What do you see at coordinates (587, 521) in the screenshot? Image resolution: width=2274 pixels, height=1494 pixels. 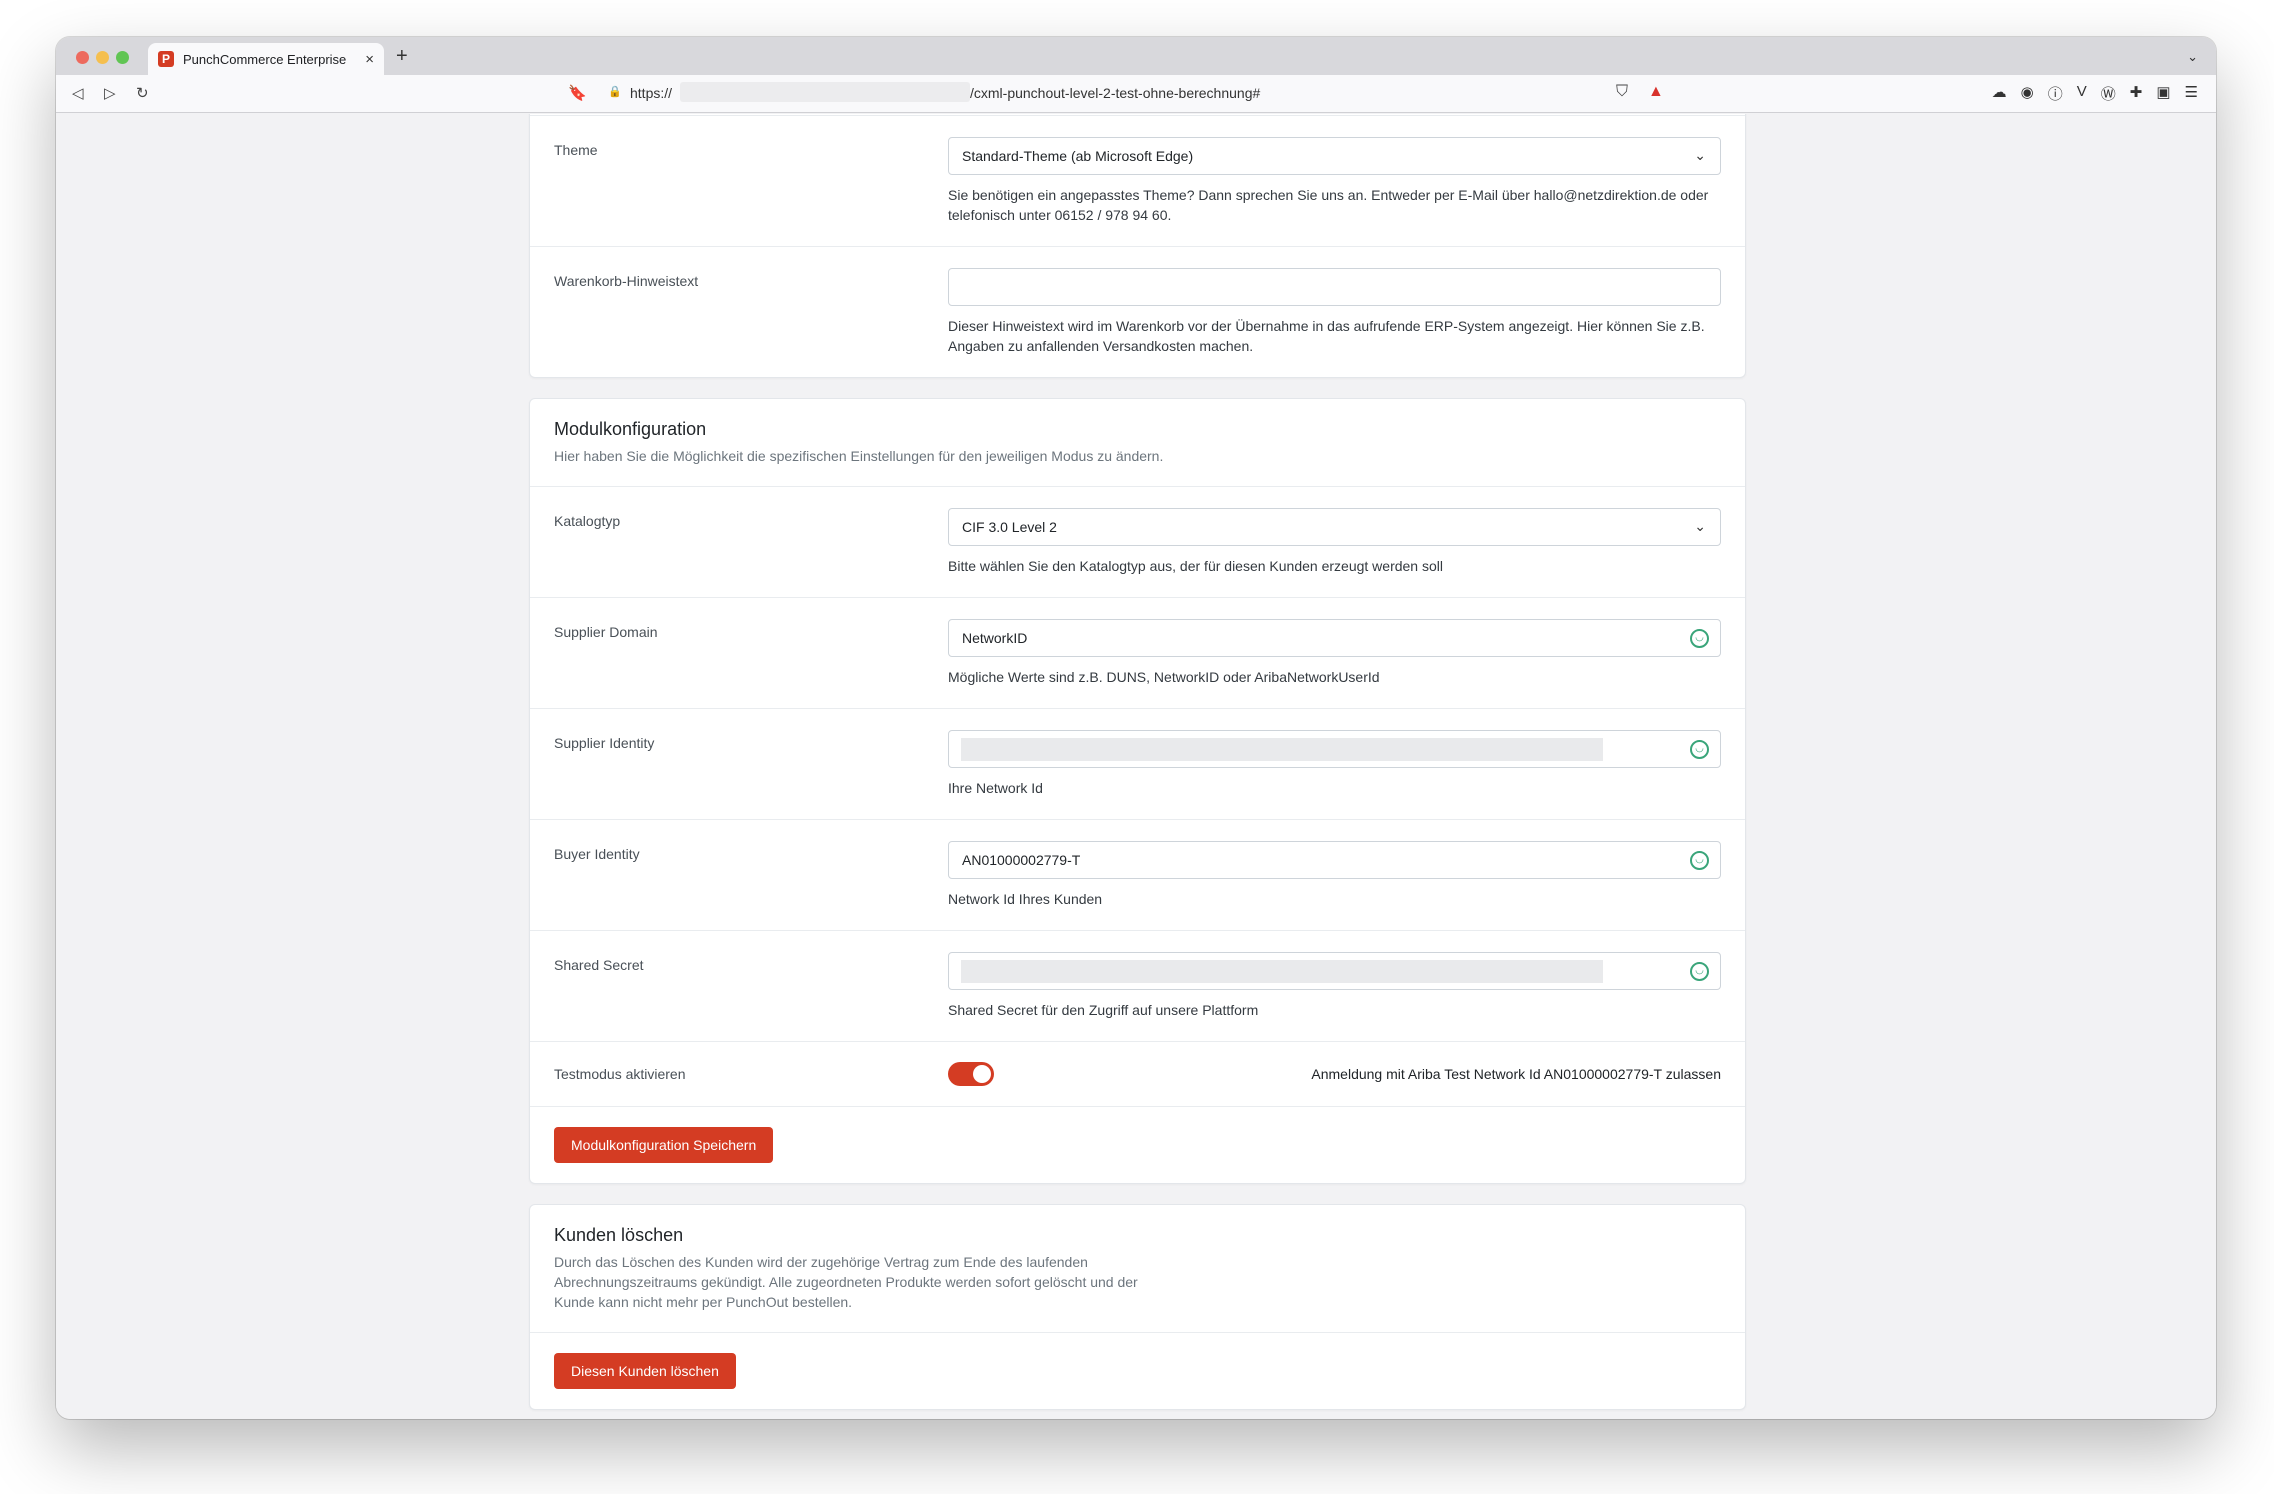 I see `catalog-type-label: Katalogtyp` at bounding box center [587, 521].